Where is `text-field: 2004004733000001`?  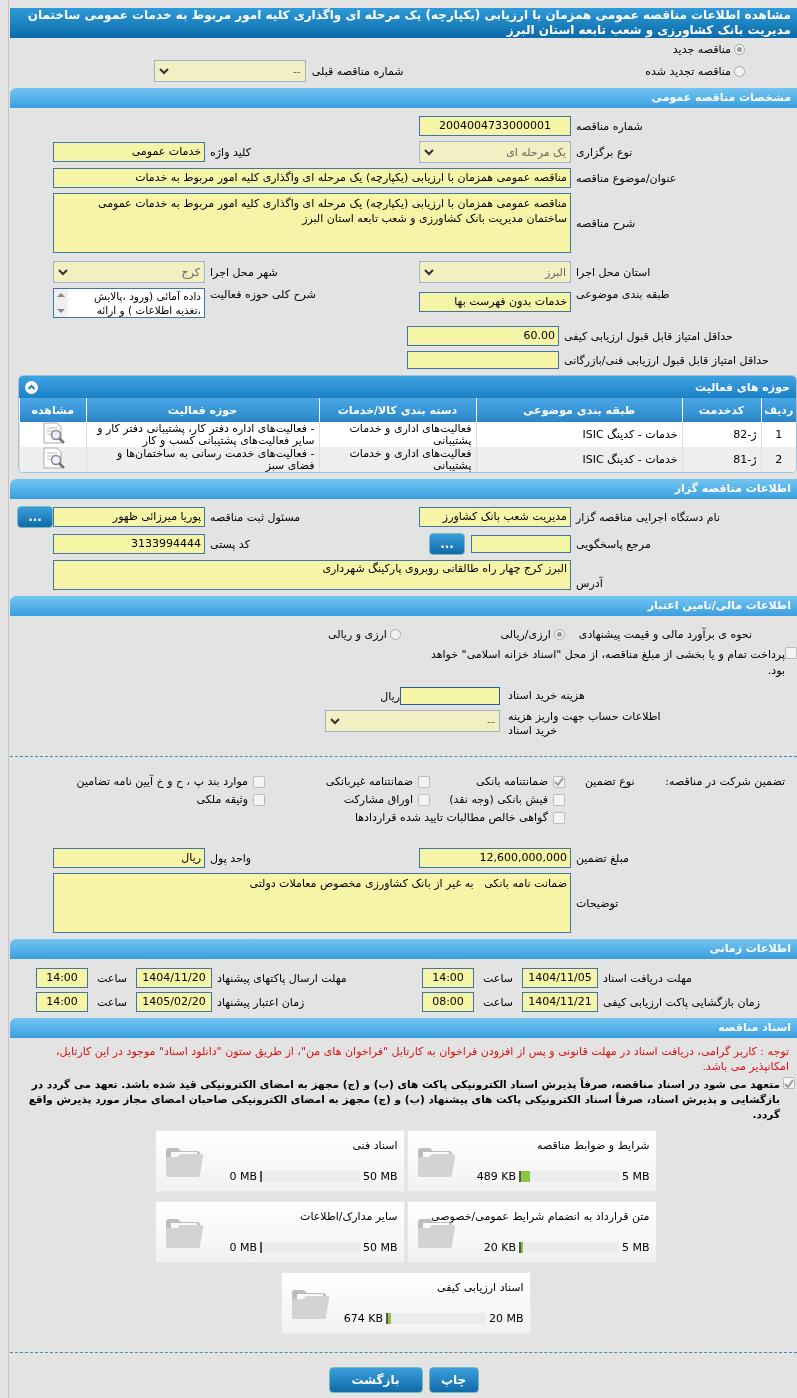 text-field: 2004004733000001 is located at coordinates (495, 126).